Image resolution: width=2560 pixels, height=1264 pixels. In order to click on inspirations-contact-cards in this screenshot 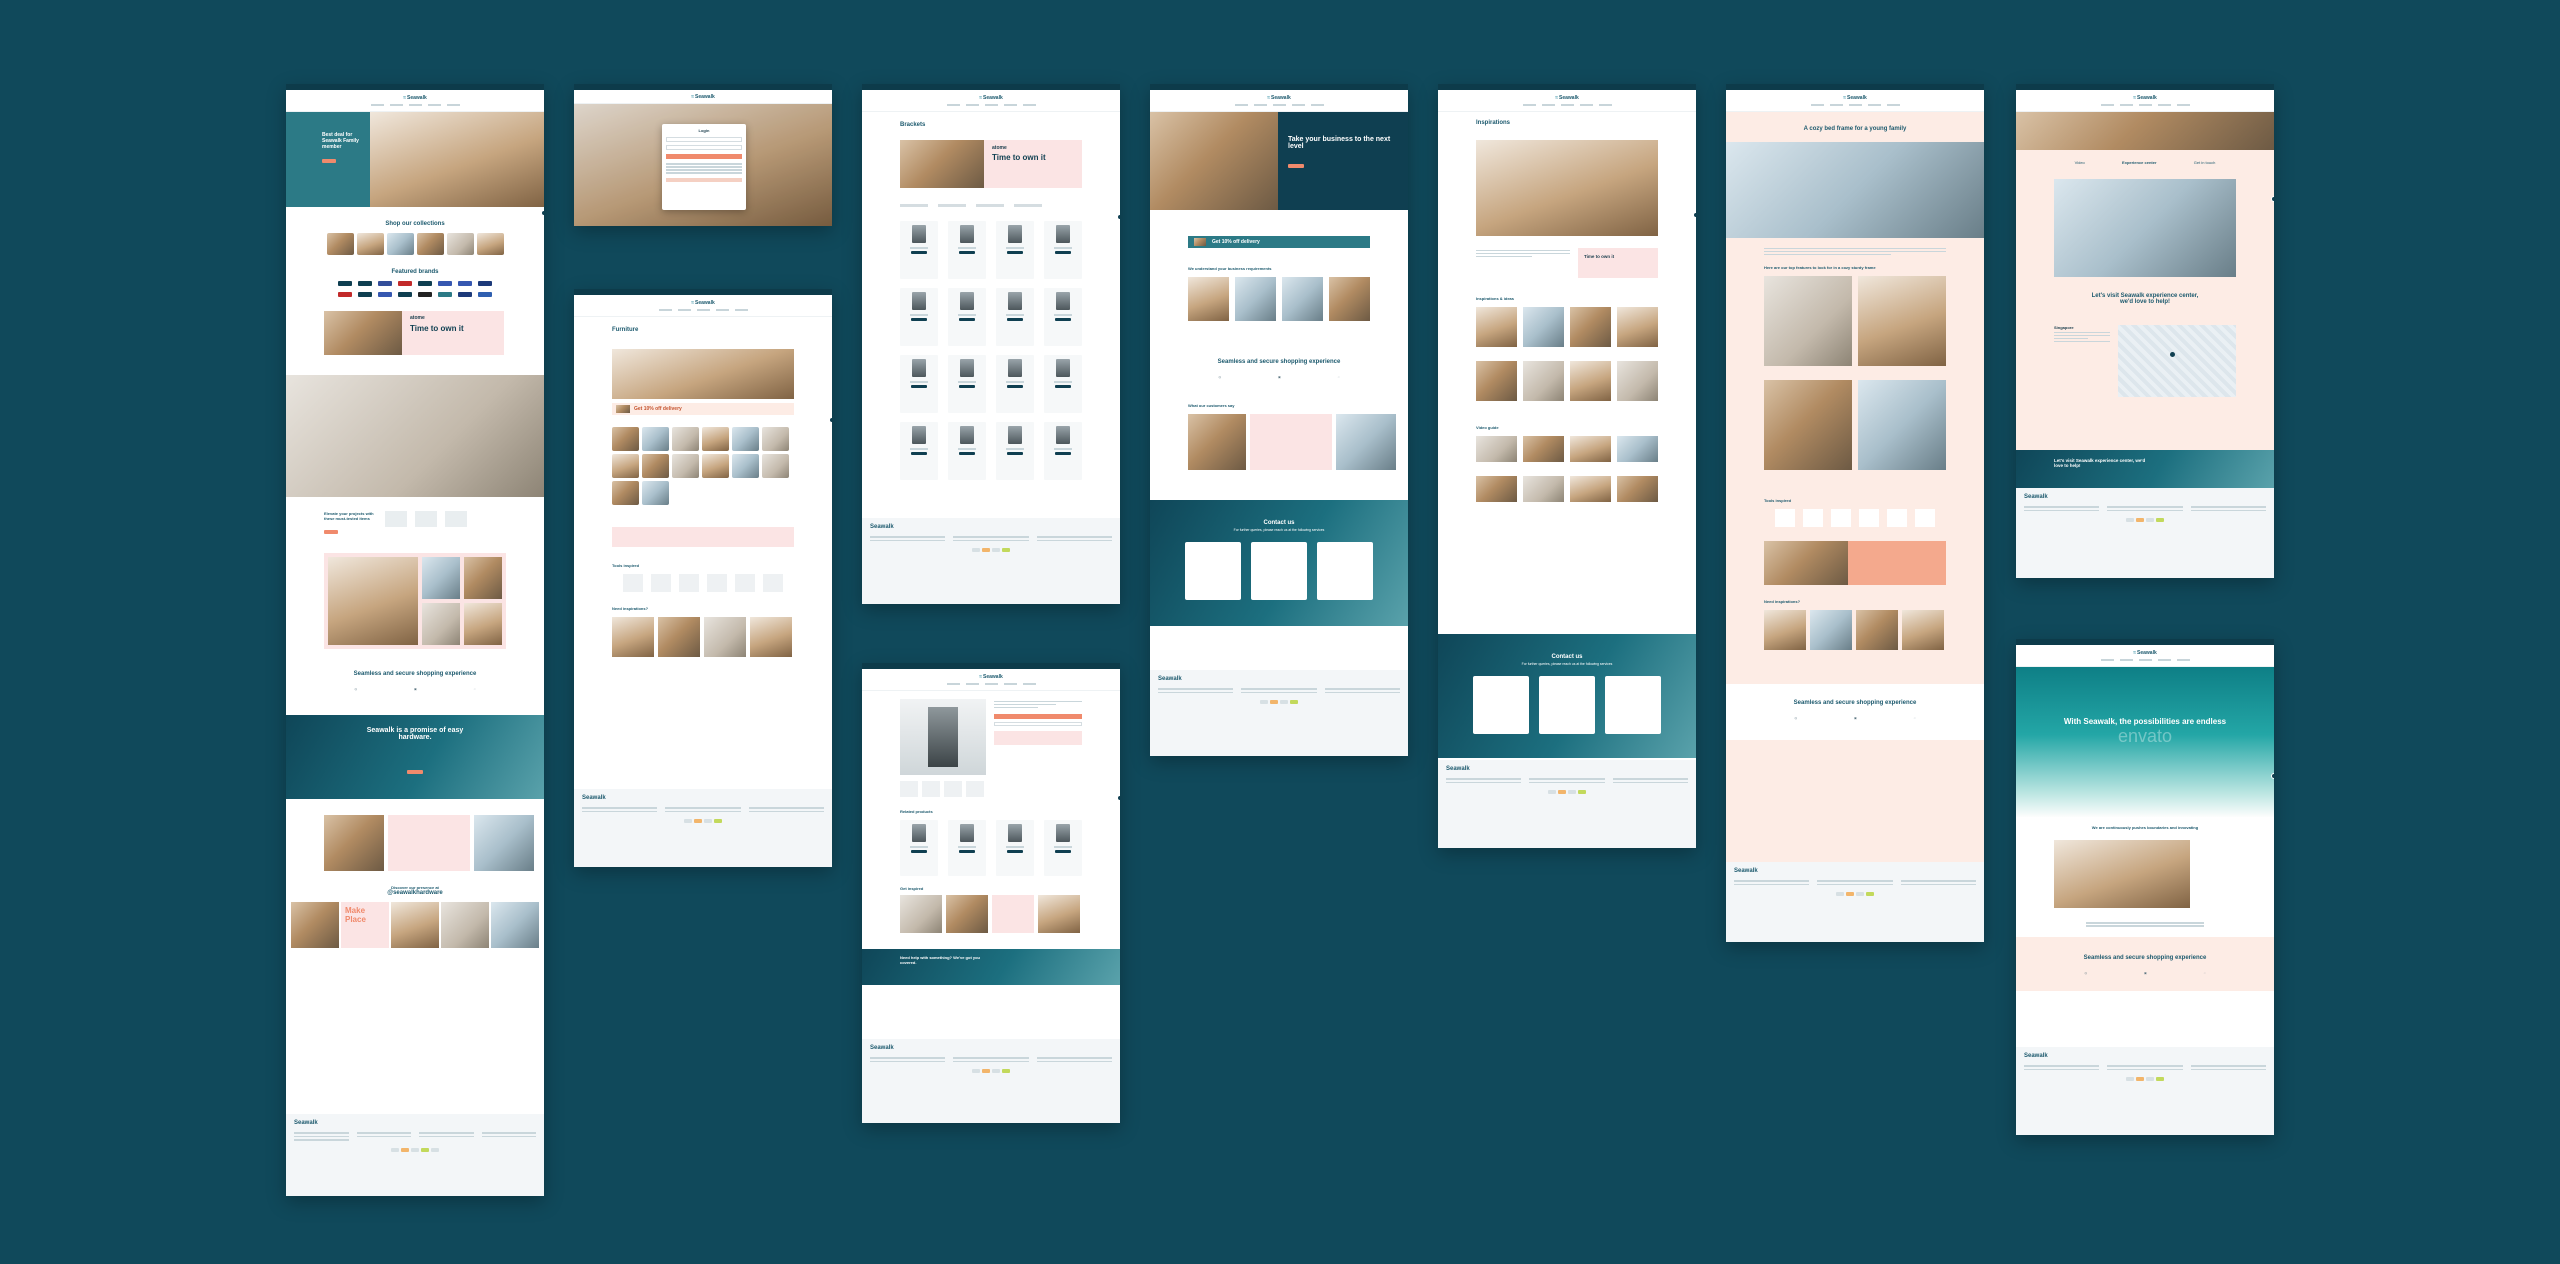, I will do `click(1567, 705)`.